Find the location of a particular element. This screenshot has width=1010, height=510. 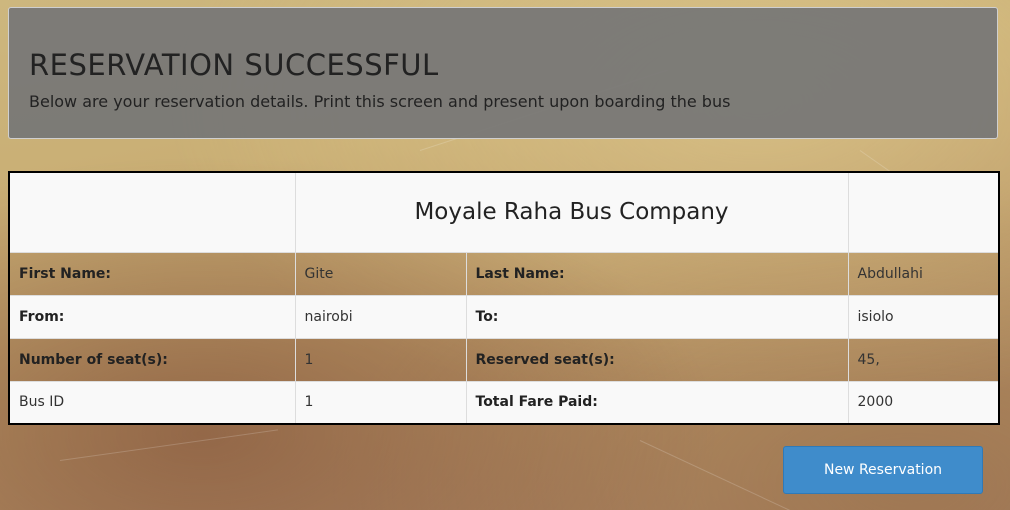

banner-title: RESERVATION SUCCESSFUL is located at coordinates (234, 65).